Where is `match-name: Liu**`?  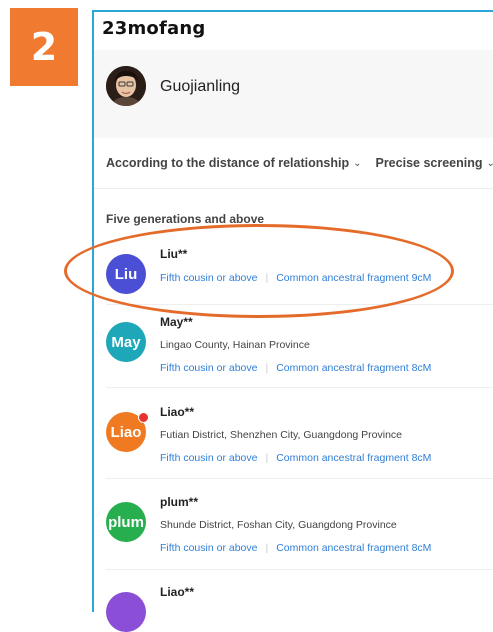
match-name: Liu** is located at coordinates (173, 254).